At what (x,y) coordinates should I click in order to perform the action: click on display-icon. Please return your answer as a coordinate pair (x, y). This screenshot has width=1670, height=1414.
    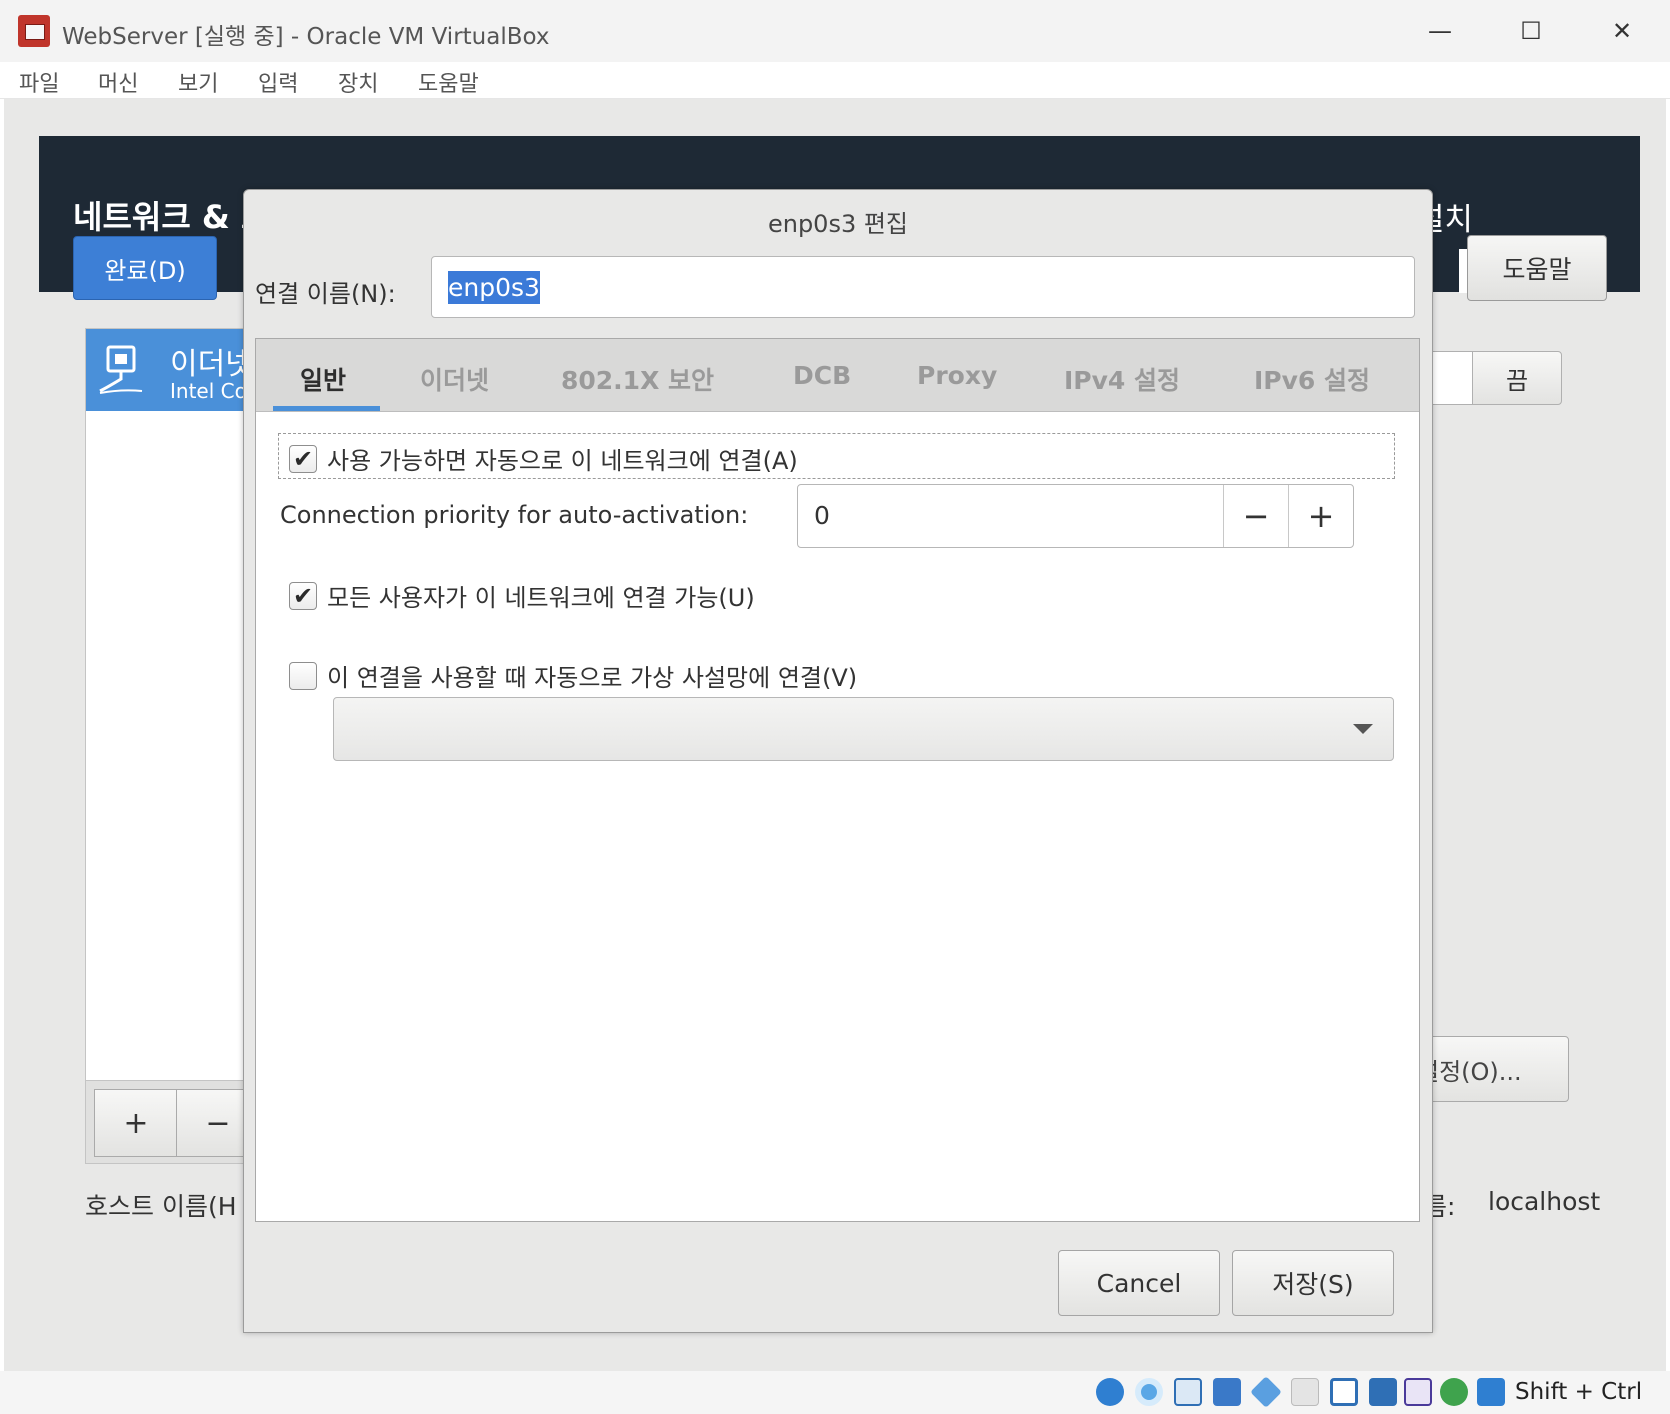
    Looking at the image, I should click on (1344, 1392).